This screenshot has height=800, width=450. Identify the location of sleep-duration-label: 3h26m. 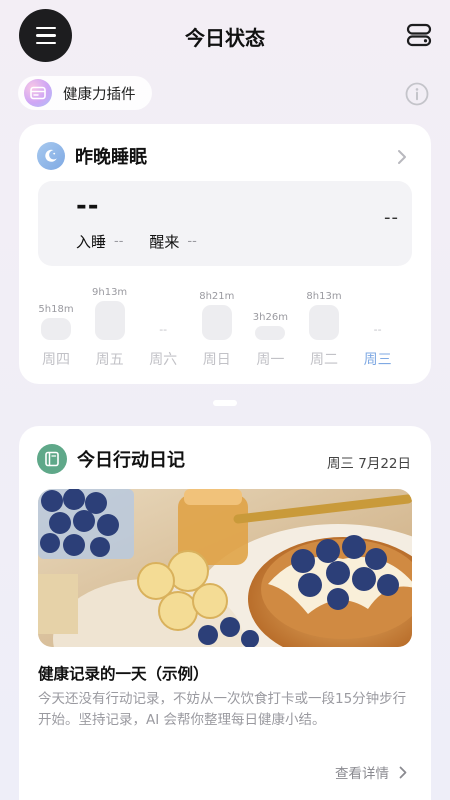
(270, 317).